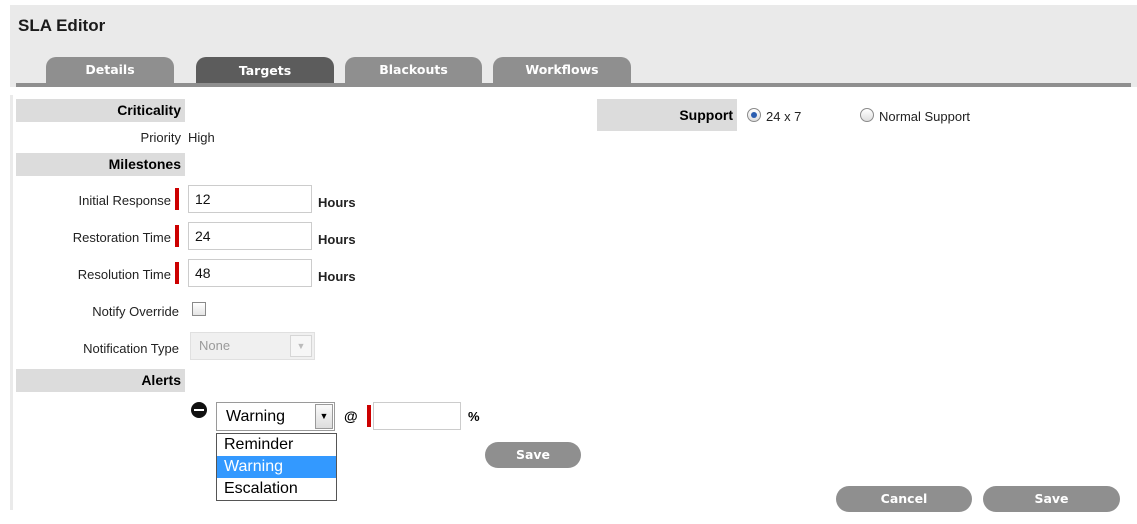 Image resolution: width=1137 pixels, height=524 pixels. Describe the element at coordinates (255, 416) in the screenshot. I see `alert-type-value: Warning` at that location.